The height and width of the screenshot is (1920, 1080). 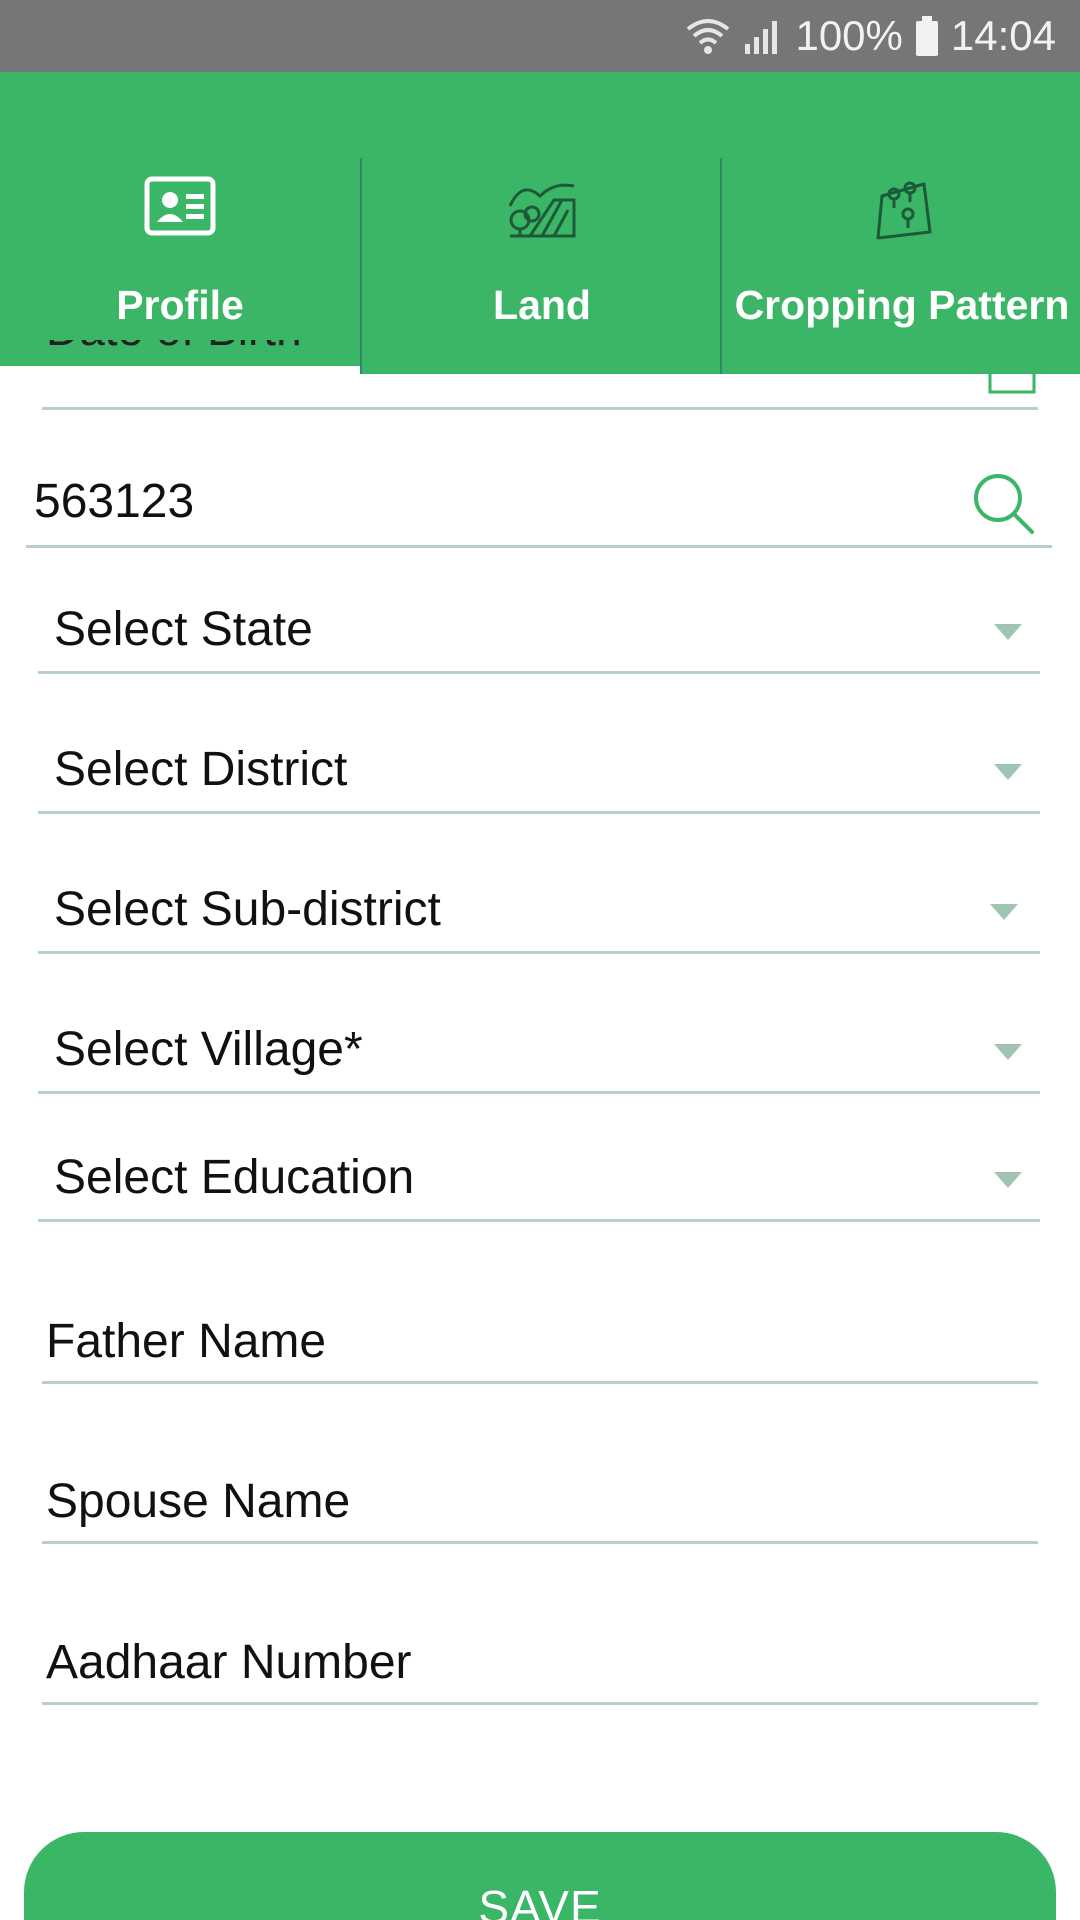 I want to click on battery-icon, so click(x=927, y=36).